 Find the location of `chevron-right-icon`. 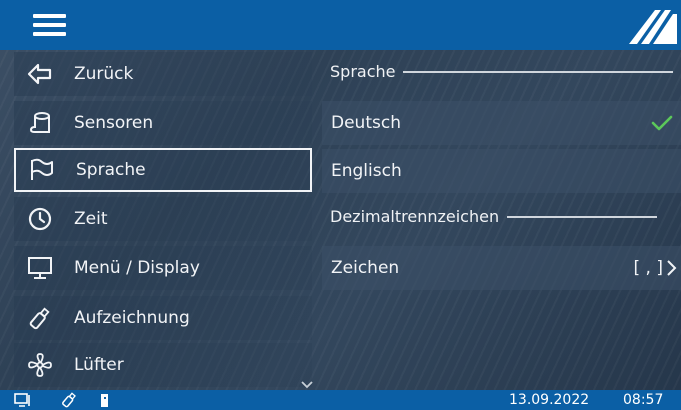

chevron-right-icon is located at coordinates (672, 268).